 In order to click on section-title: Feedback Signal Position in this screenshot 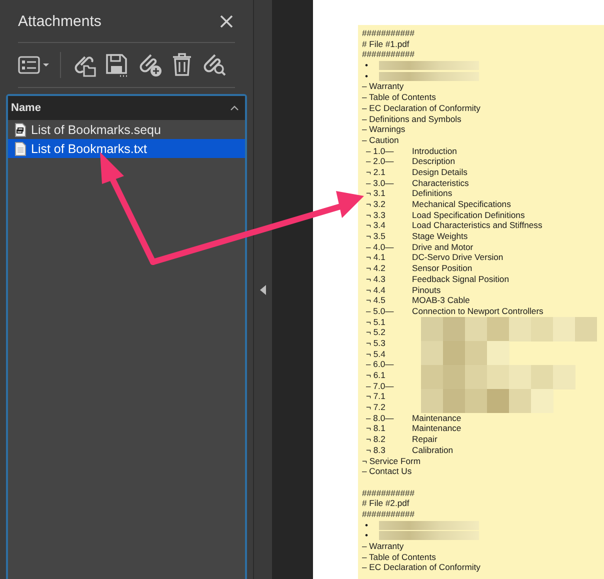, I will do `click(460, 279)`.